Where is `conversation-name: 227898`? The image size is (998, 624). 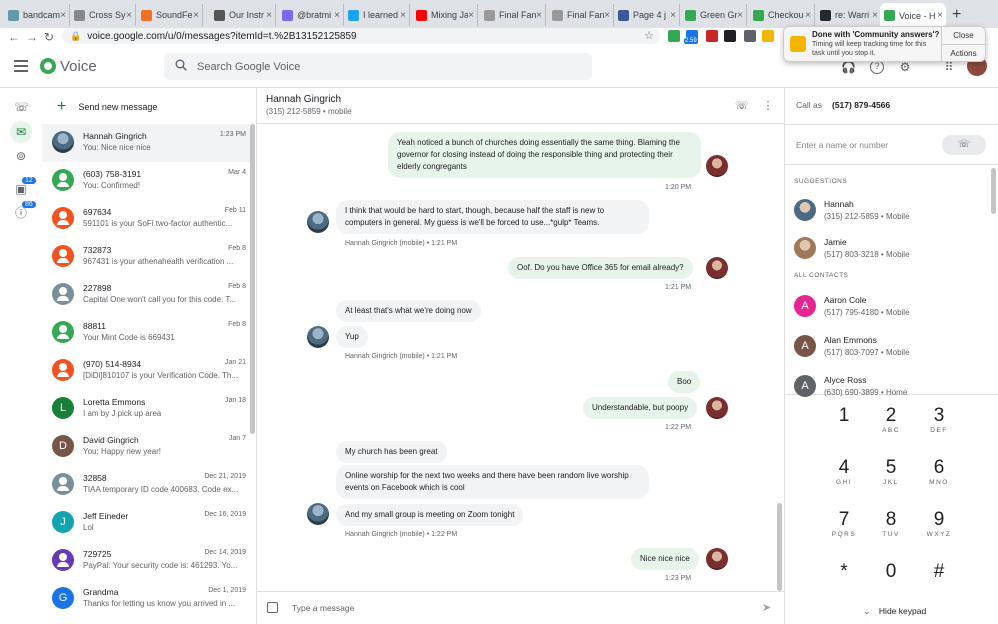 conversation-name: 227898 is located at coordinates (97, 288).